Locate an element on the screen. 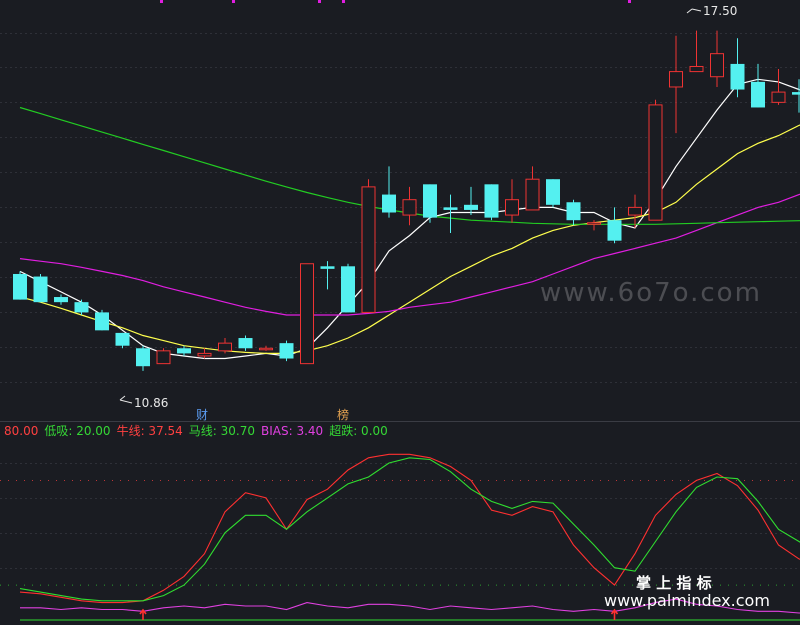 This screenshot has width=800, height=625. event-mark-finance: 财 is located at coordinates (202, 415).